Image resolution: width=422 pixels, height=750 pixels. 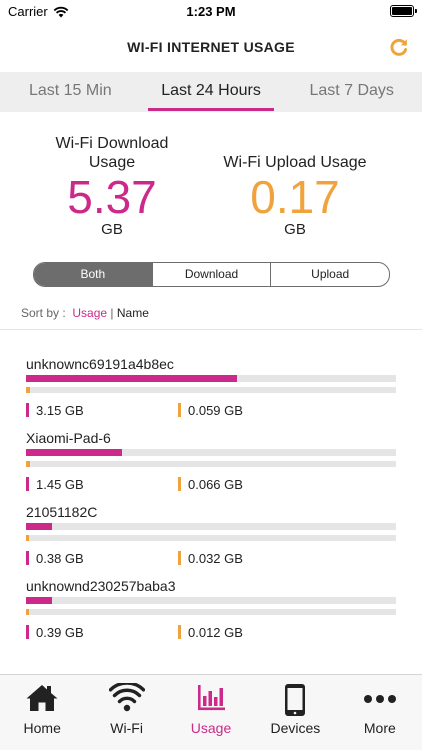 I want to click on tab-usage: Usage, so click(x=211, y=712).